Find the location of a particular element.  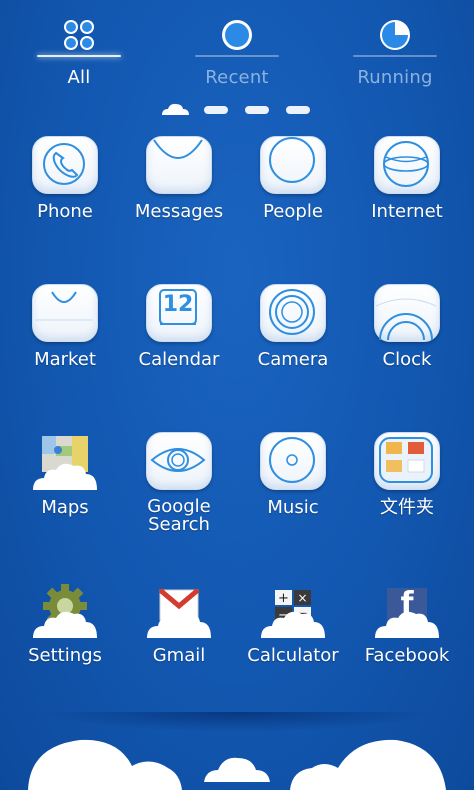

app-internet: Internet is located at coordinates (407, 190).